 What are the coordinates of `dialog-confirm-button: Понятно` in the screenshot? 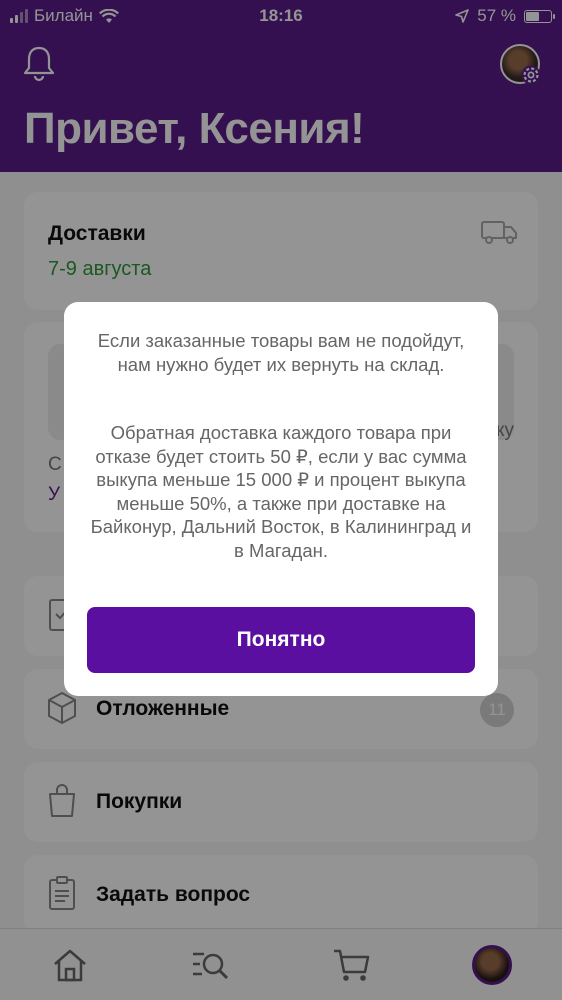 It's located at (281, 640).